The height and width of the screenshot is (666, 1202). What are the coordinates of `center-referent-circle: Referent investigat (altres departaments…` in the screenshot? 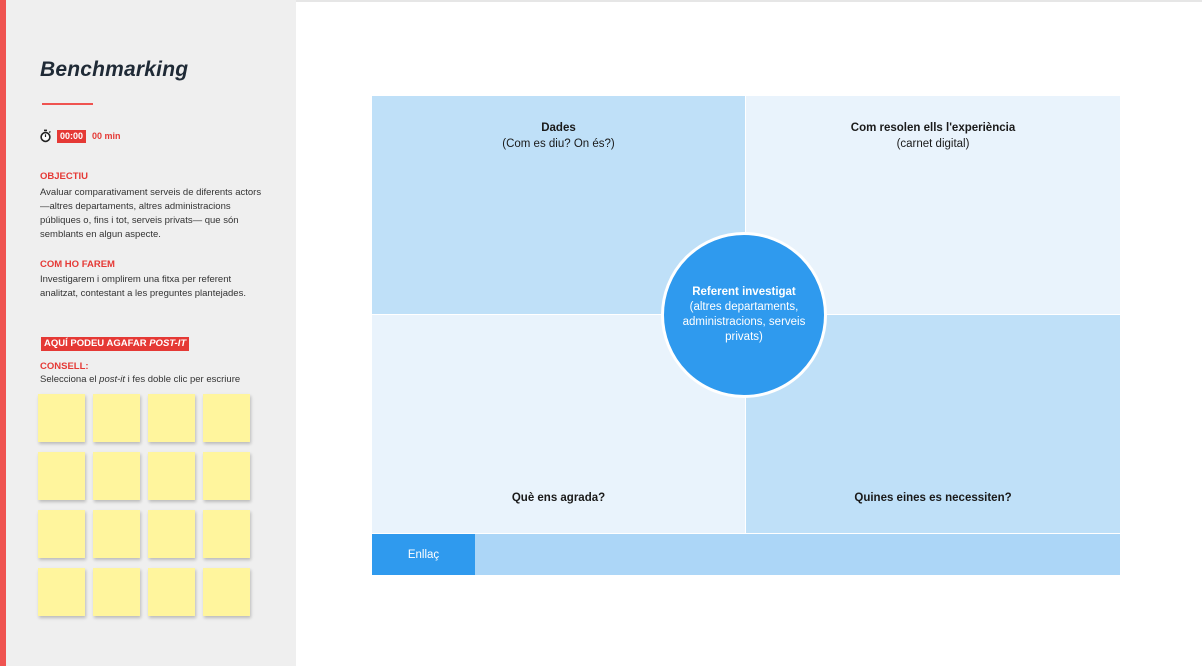 It's located at (744, 315).